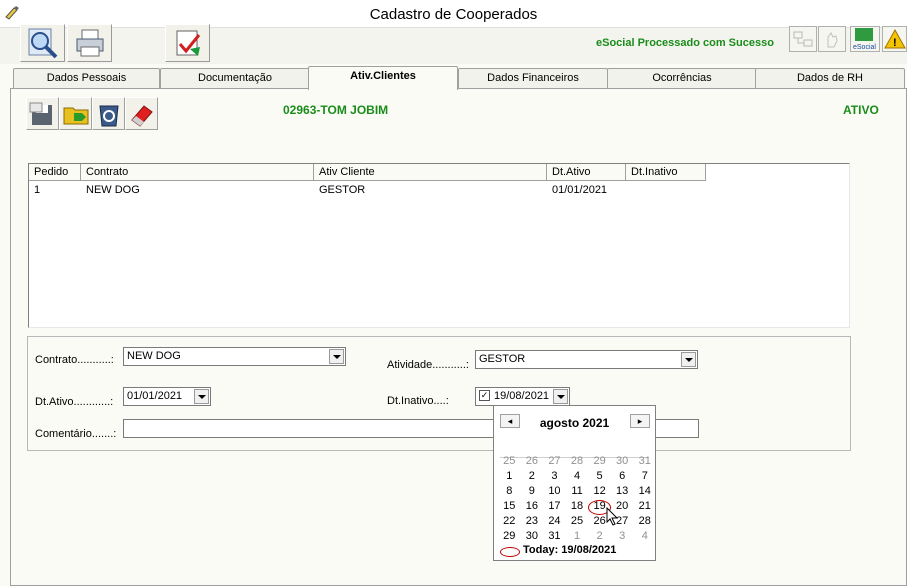 The height and width of the screenshot is (586, 907). Describe the element at coordinates (682, 78) in the screenshot. I see `tab-ocorrencias: Ocorrências` at that location.